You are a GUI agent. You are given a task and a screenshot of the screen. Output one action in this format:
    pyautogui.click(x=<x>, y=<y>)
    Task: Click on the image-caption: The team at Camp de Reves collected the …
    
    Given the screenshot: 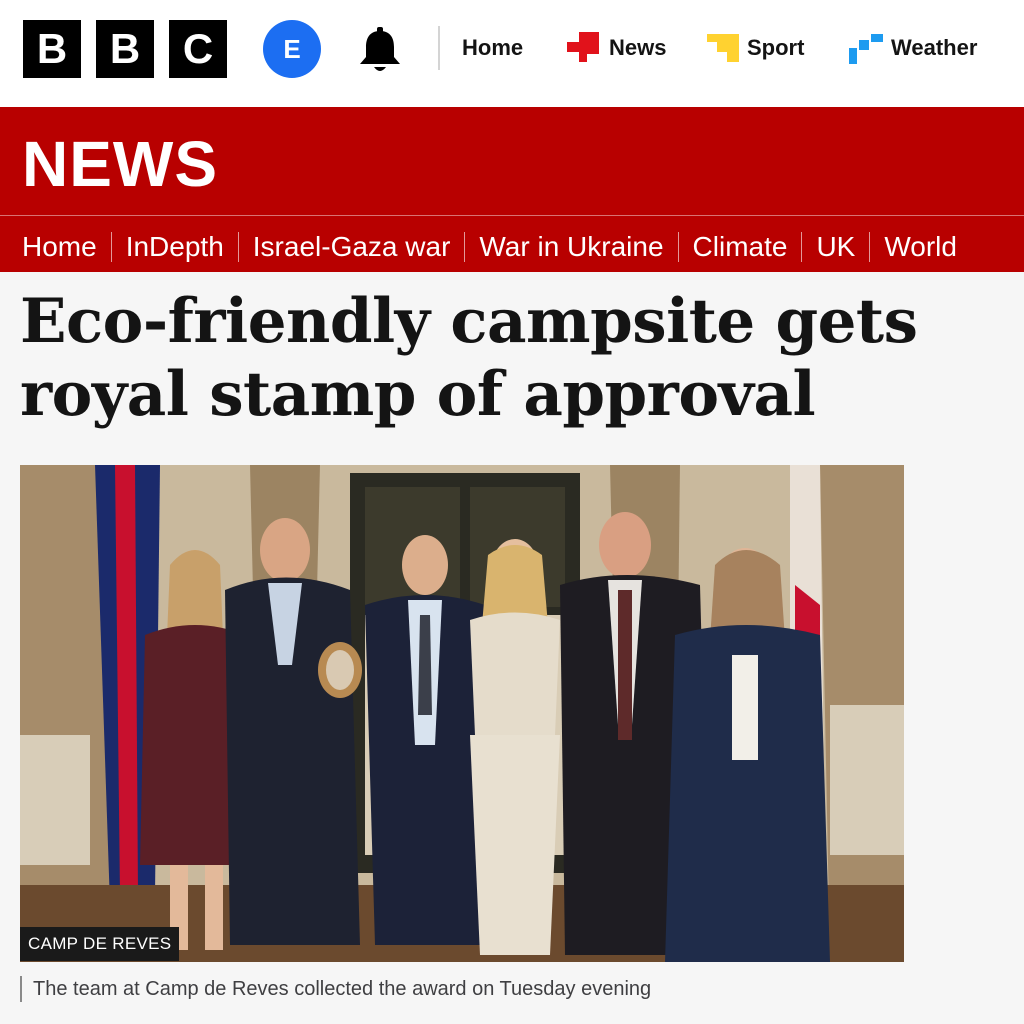 What is the action you would take?
    pyautogui.click(x=342, y=989)
    